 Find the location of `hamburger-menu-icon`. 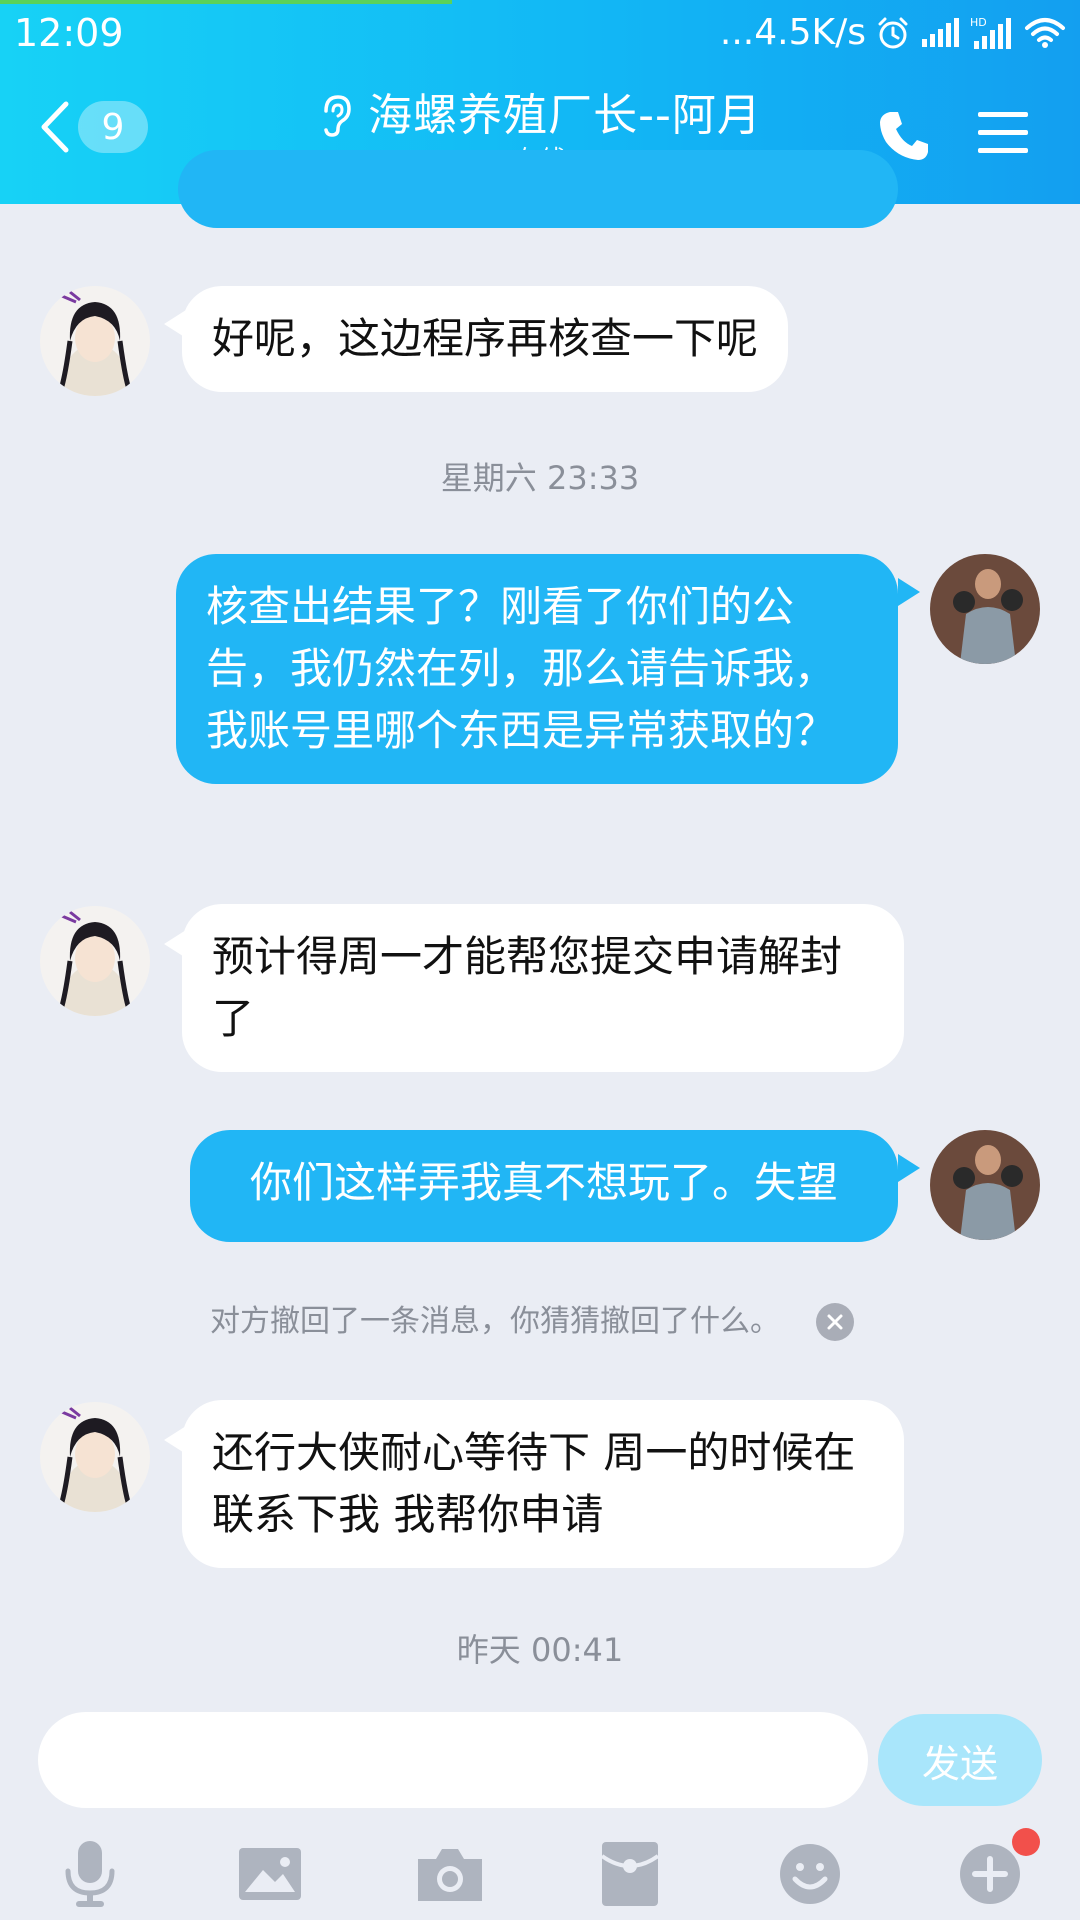

hamburger-menu-icon is located at coordinates (1003, 132).